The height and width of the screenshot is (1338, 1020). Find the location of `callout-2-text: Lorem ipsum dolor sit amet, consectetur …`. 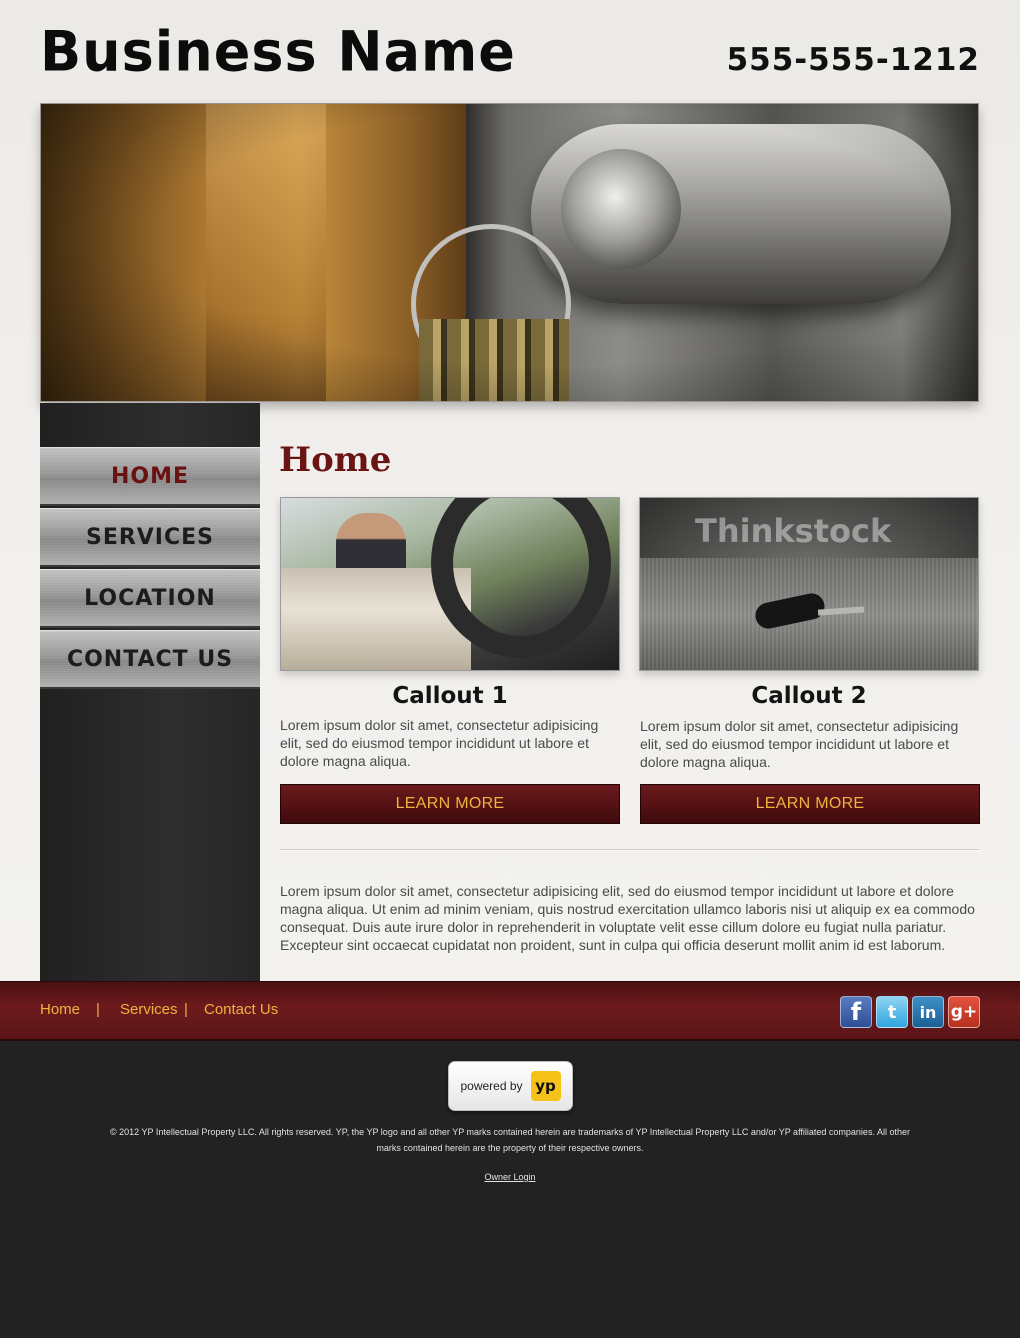

callout-2-text: Lorem ipsum dolor sit amet, consectetur … is located at coordinates (799, 744).